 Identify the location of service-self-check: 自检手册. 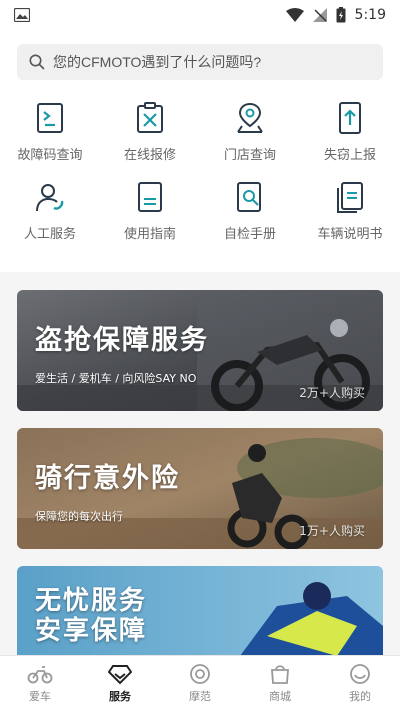
(250, 210).